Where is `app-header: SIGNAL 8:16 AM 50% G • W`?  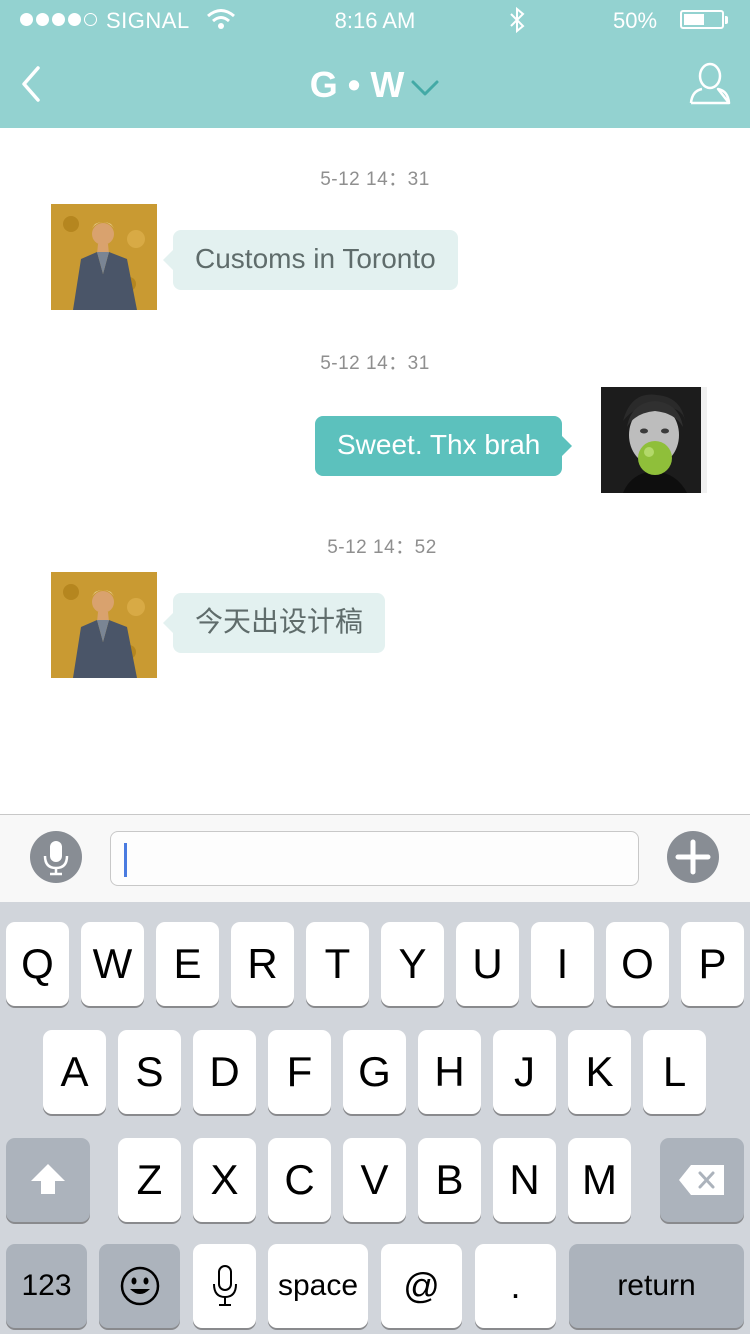
app-header: SIGNAL 8:16 AM 50% G • W is located at coordinates (375, 64).